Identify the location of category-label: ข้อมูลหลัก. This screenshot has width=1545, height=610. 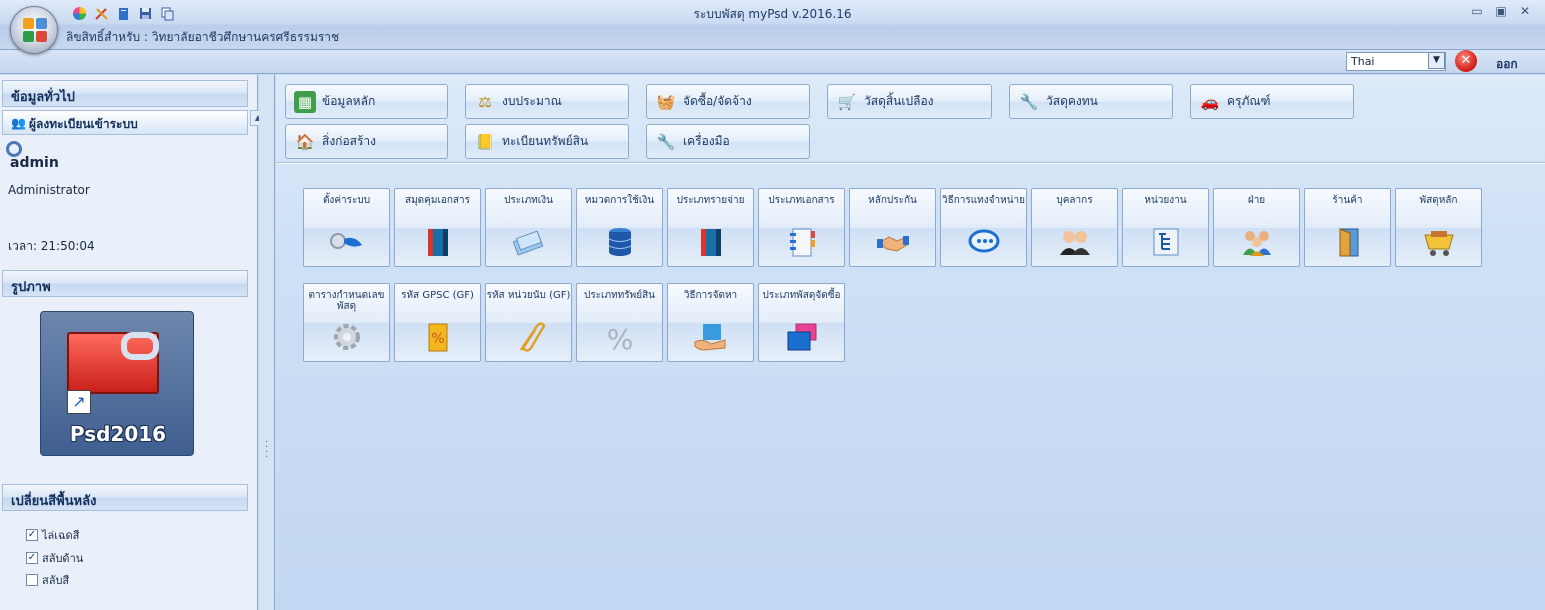
(349, 101).